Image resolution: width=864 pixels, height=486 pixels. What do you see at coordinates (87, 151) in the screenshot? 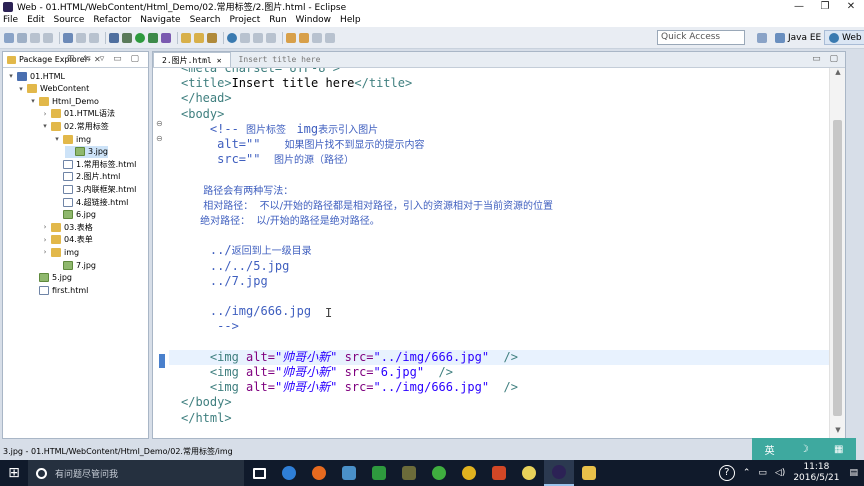
I see `tree-item: 3.jpg` at bounding box center [87, 151].